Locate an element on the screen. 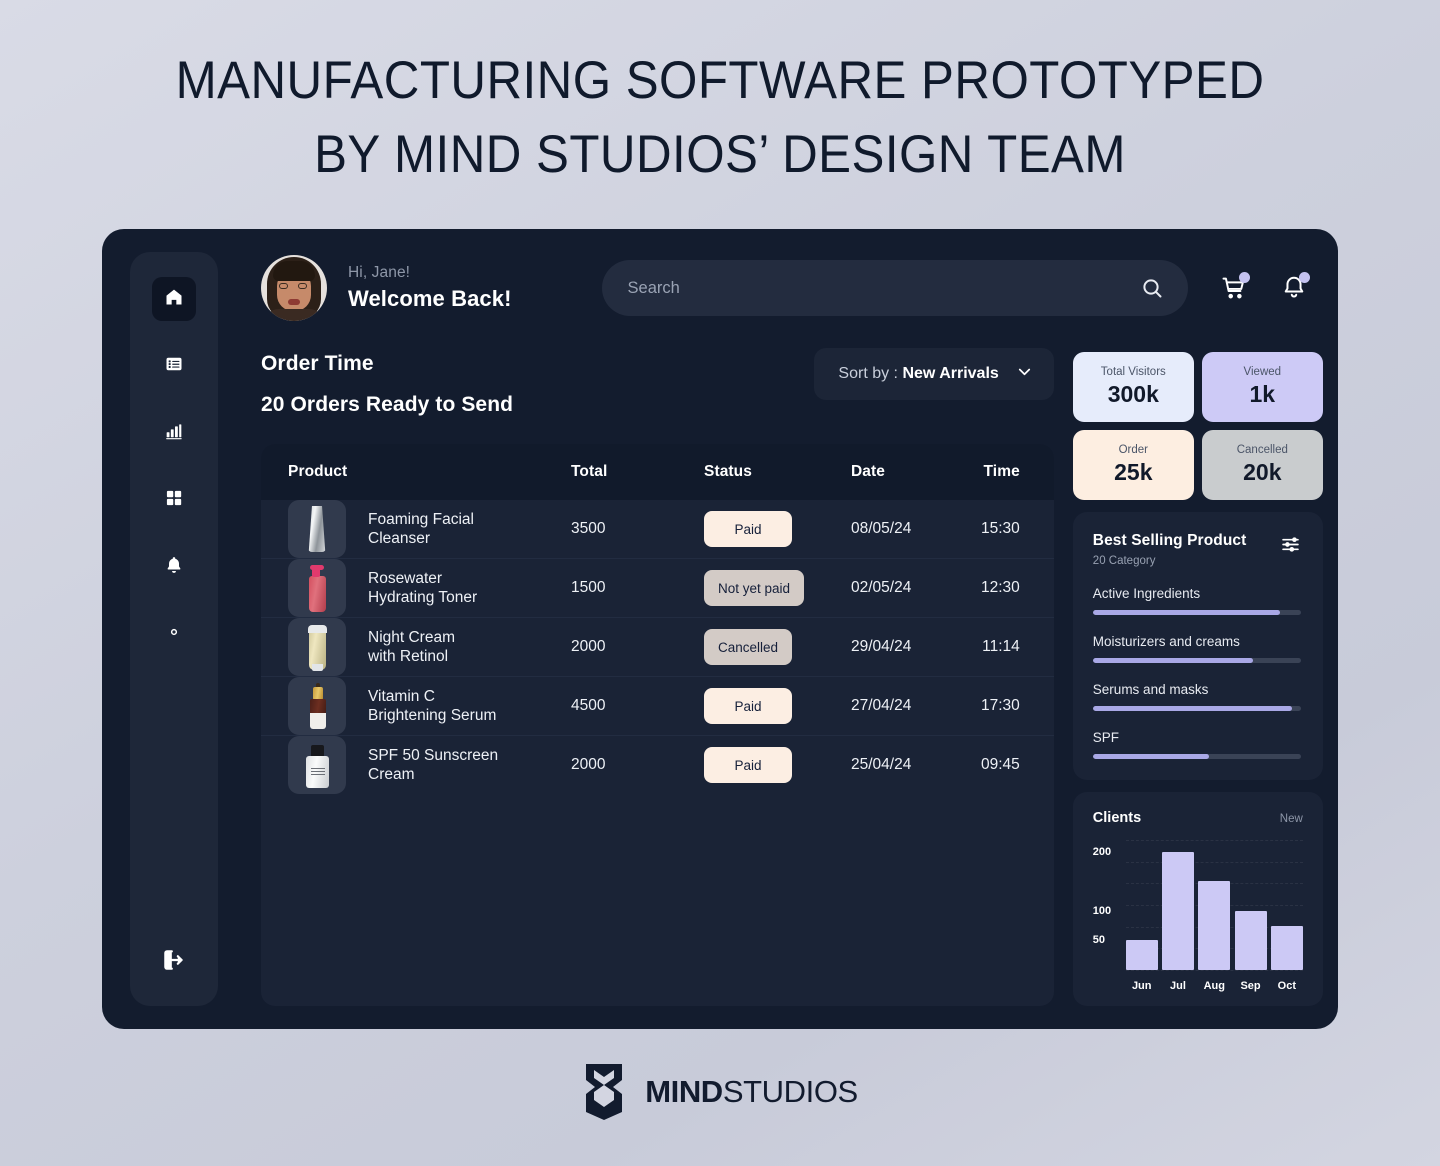 This screenshot has height=1166, width=1440. cell-date: 29/04/24 is located at coordinates (881, 646).